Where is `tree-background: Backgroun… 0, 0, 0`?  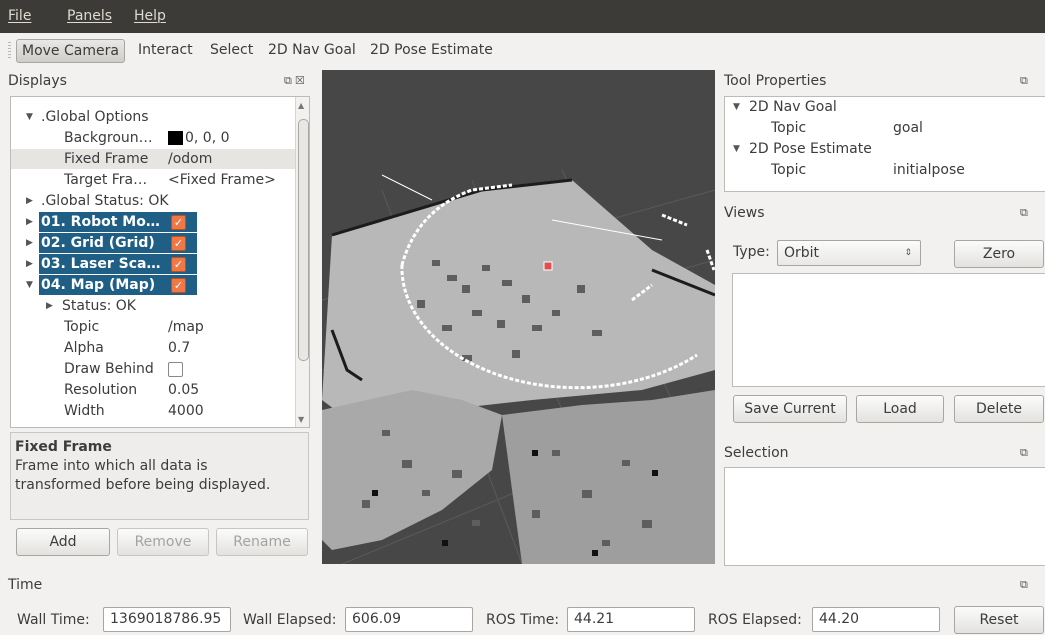
tree-background: Backgroun… 0, 0, 0 is located at coordinates (153, 138).